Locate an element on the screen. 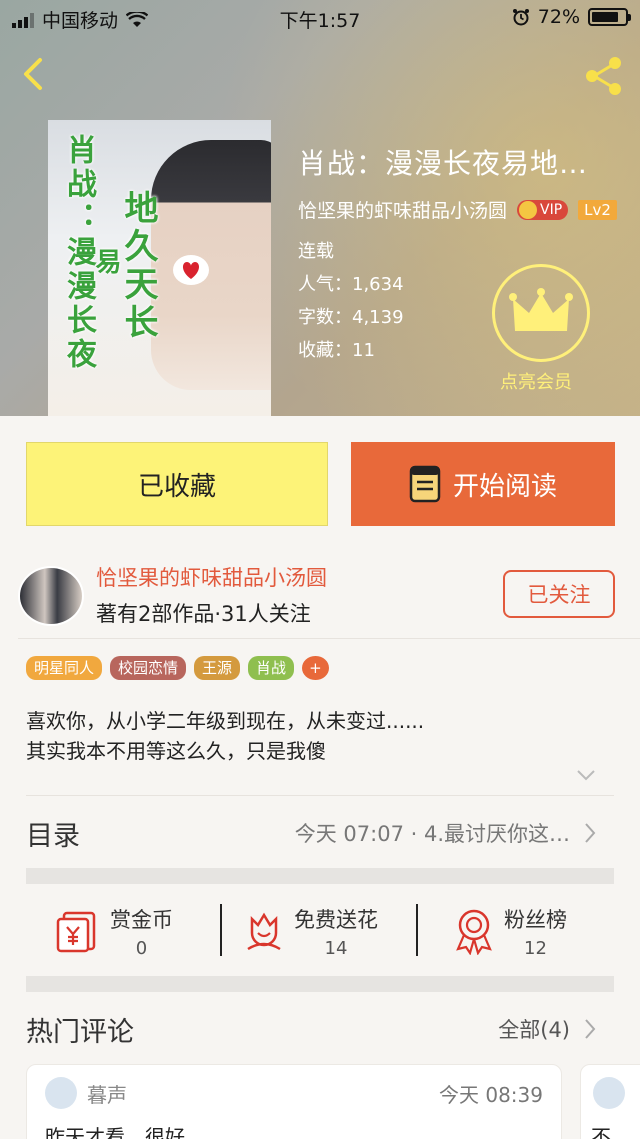  description-line: 其实我本不用等这么久，只是我傻 is located at coordinates (176, 751).